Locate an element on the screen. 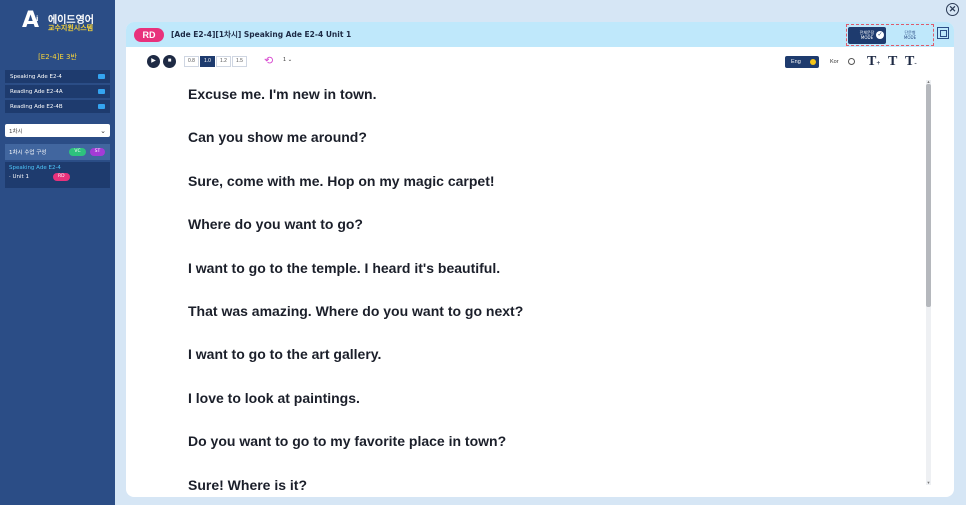 Image resolution: width=966 pixels, height=505 pixels. speed-option: 1.2 is located at coordinates (223, 61).